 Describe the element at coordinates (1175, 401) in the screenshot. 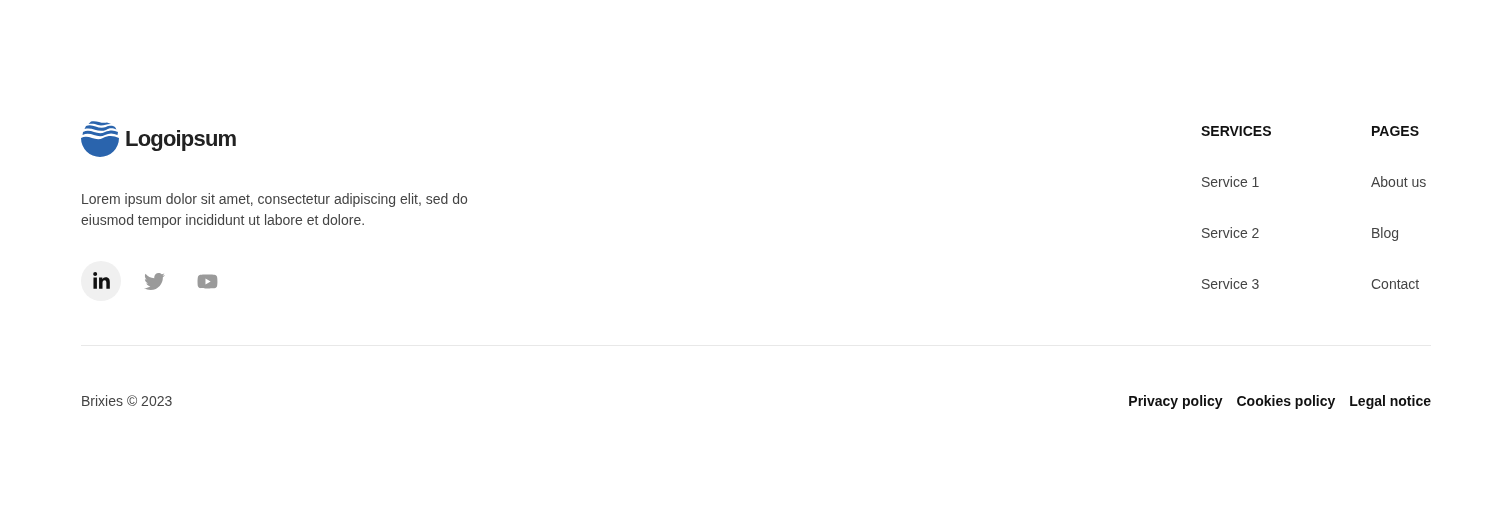

I see `legal-link: Privacy policy` at that location.